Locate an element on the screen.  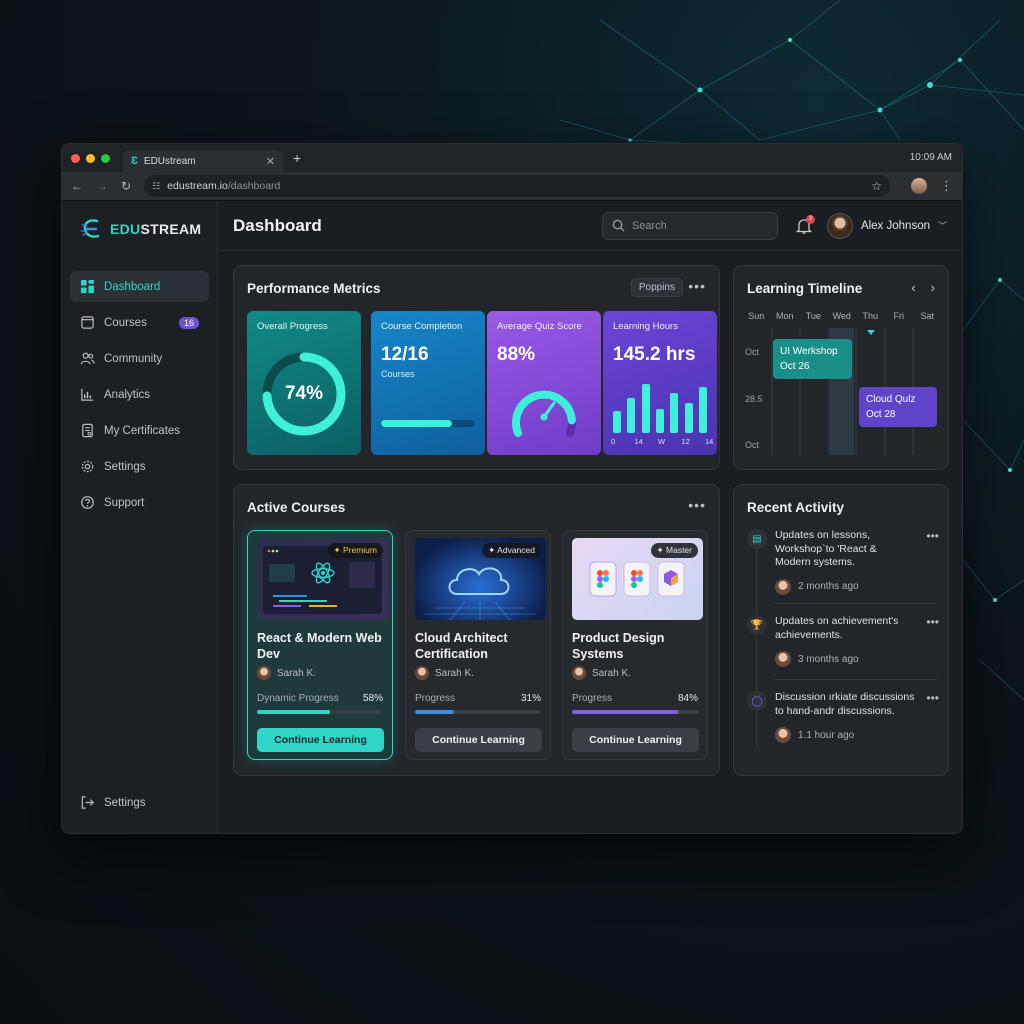
metric-value: 74% is located at coordinates (304, 393).